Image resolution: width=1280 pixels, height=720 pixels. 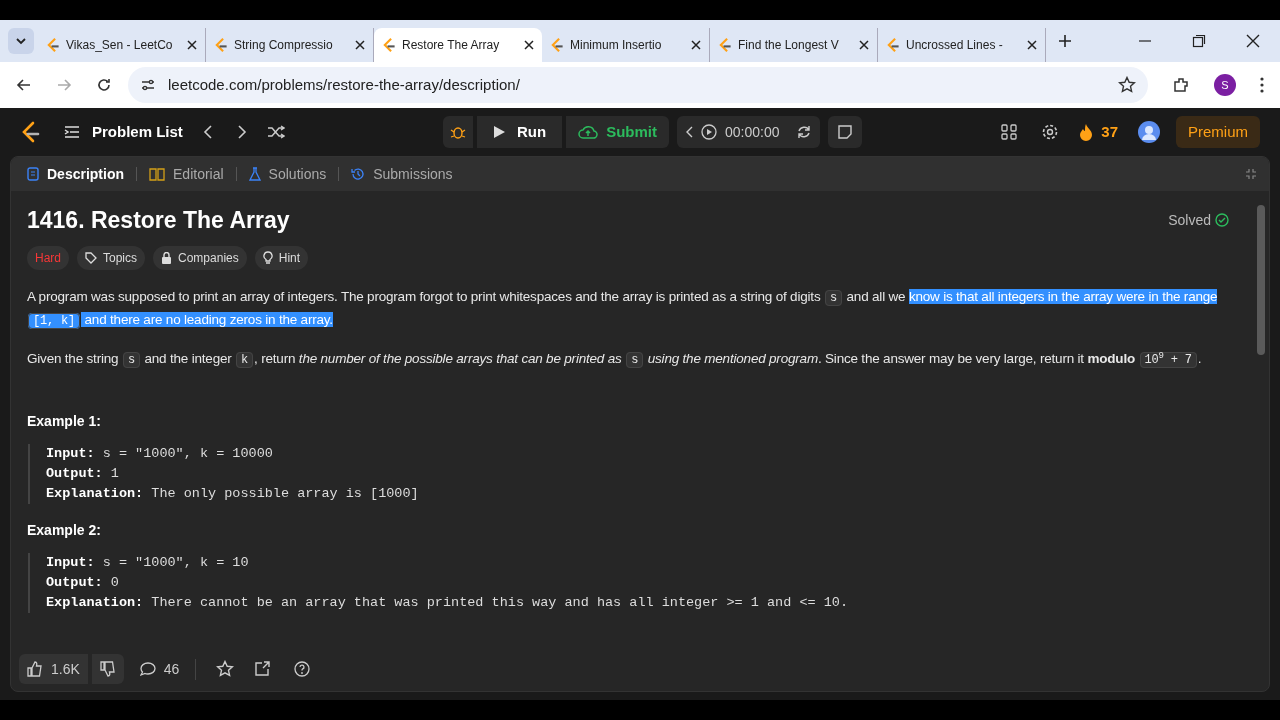 What do you see at coordinates (623, 309) in the screenshot?
I see `description-paragraph: A program was supposed to print an array of integers. The program forgot to print whitespaces and the array is printed as a string of digits s and all we know is that all integers in the array were in the range [1, k] and there are no leading zeros in the array.` at bounding box center [623, 309].